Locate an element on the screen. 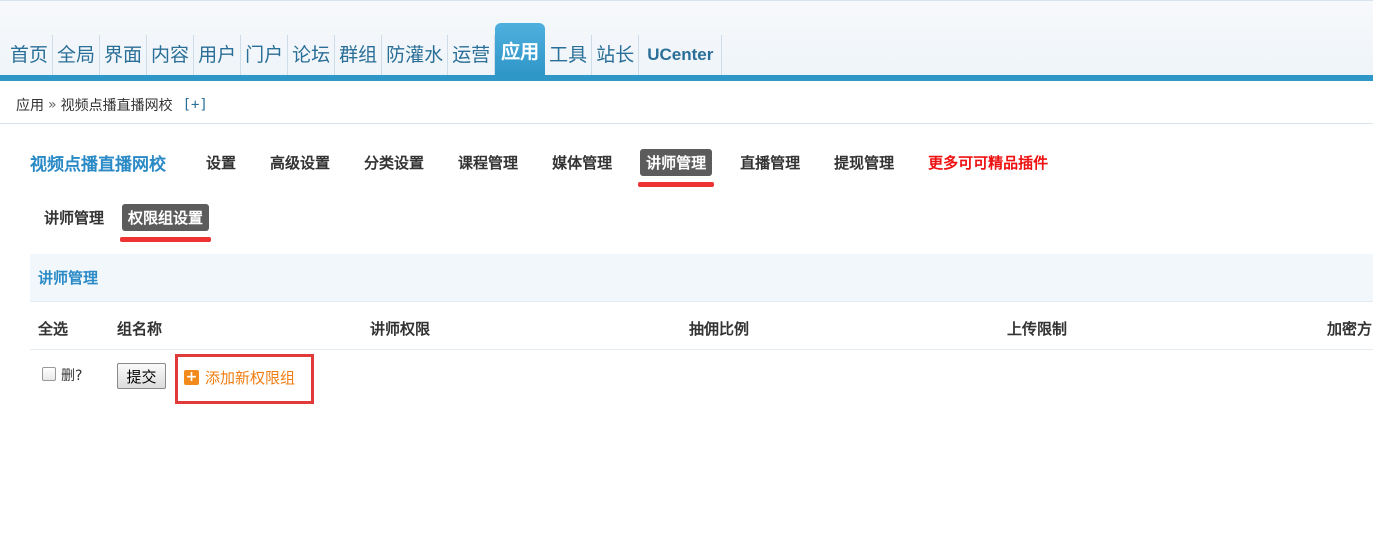  tab-teacher-management: 讲师管理 is located at coordinates (676, 167).